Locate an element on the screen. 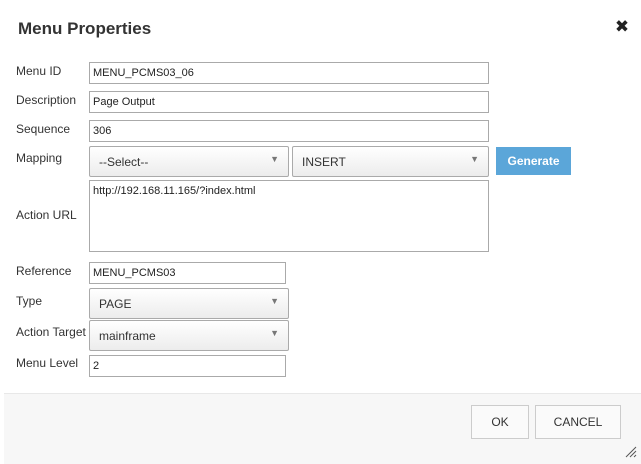 This screenshot has height=464, width=641. ok-button: OK is located at coordinates (500, 422).